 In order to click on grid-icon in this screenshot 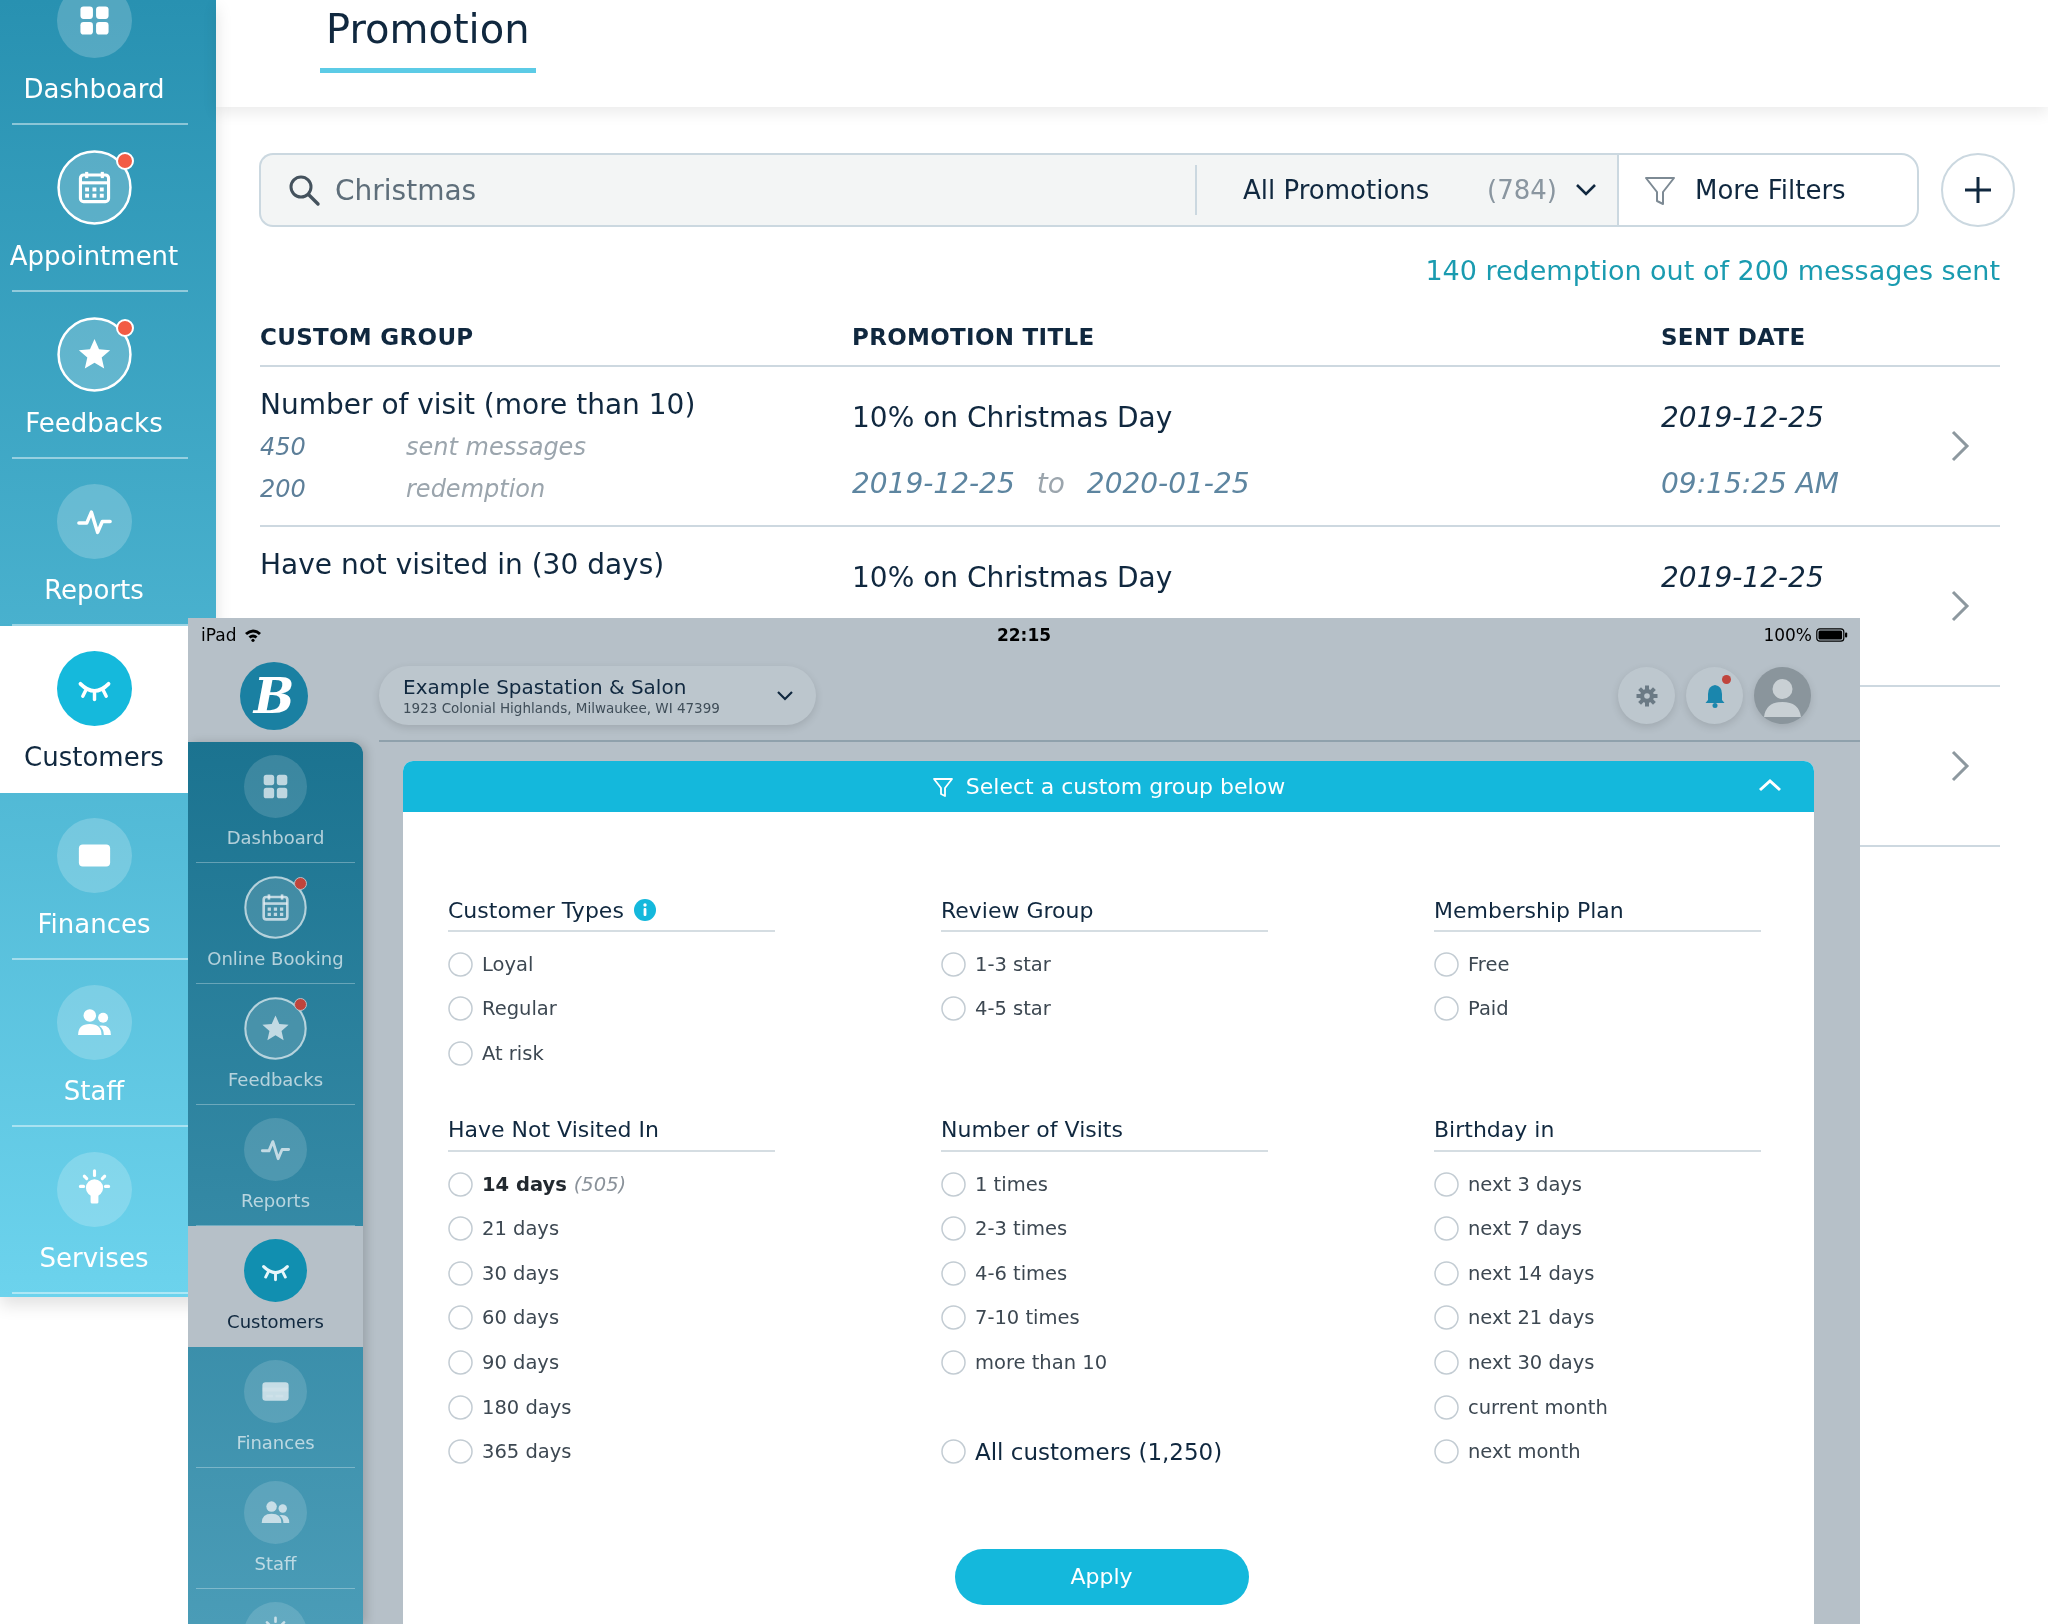, I will do `click(275, 786)`.